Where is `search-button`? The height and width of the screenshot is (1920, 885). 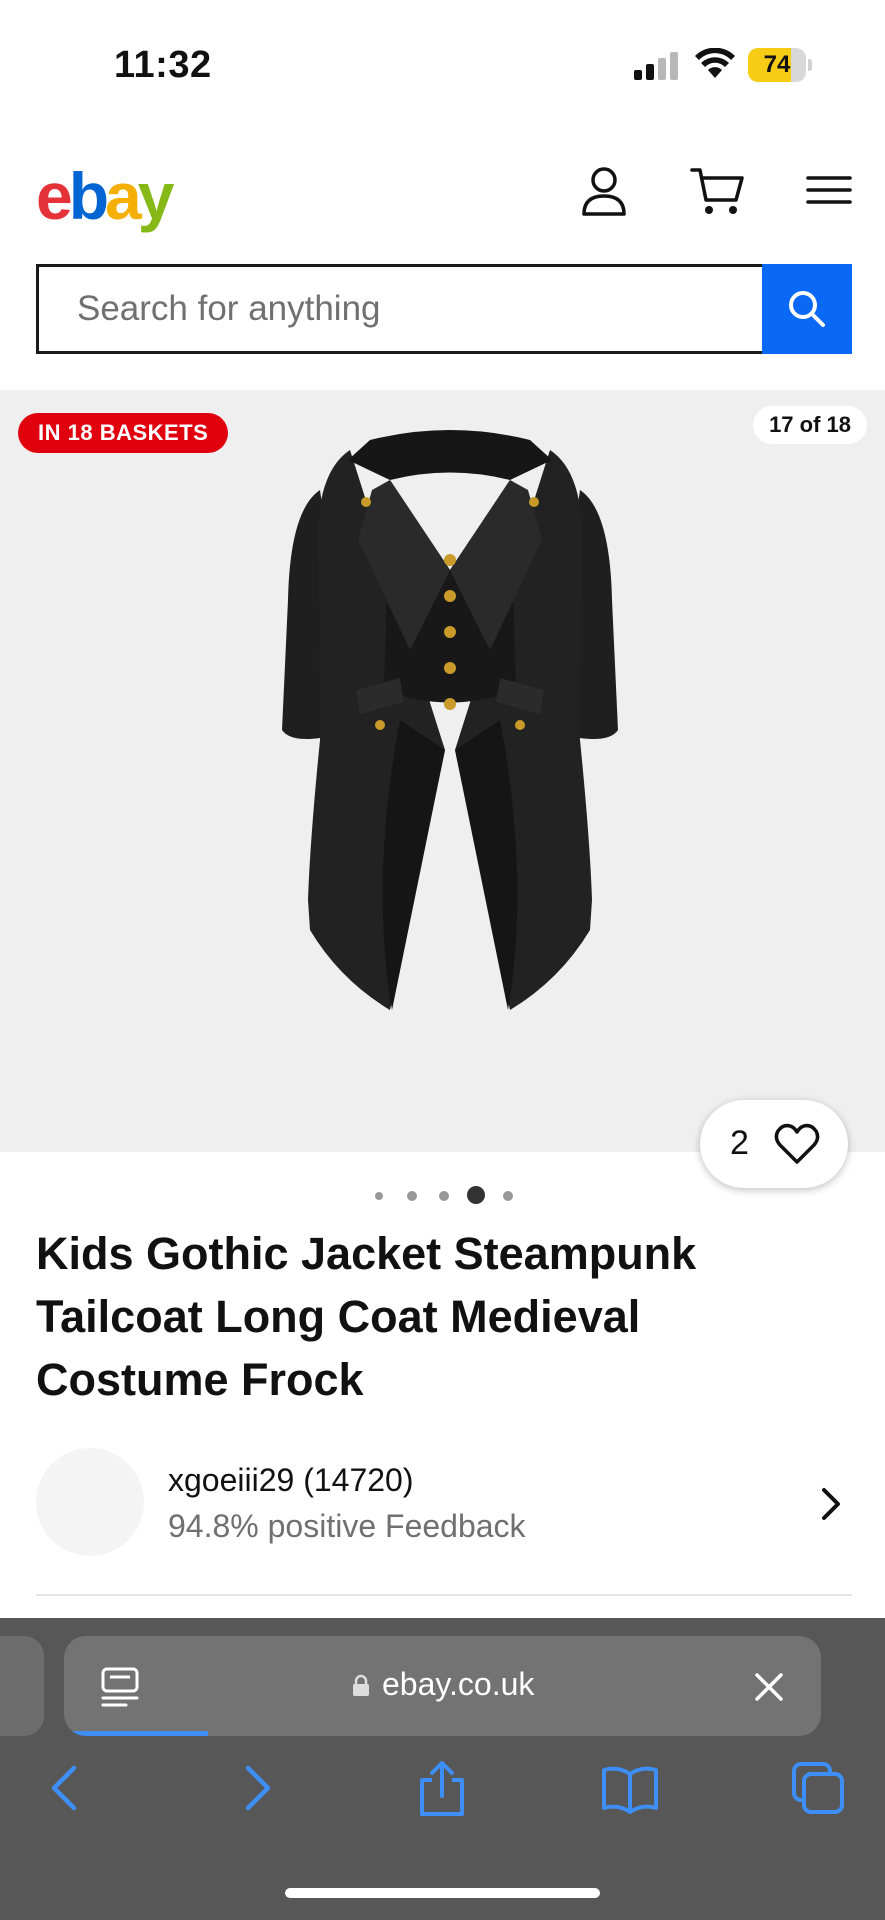
search-button is located at coordinates (807, 309).